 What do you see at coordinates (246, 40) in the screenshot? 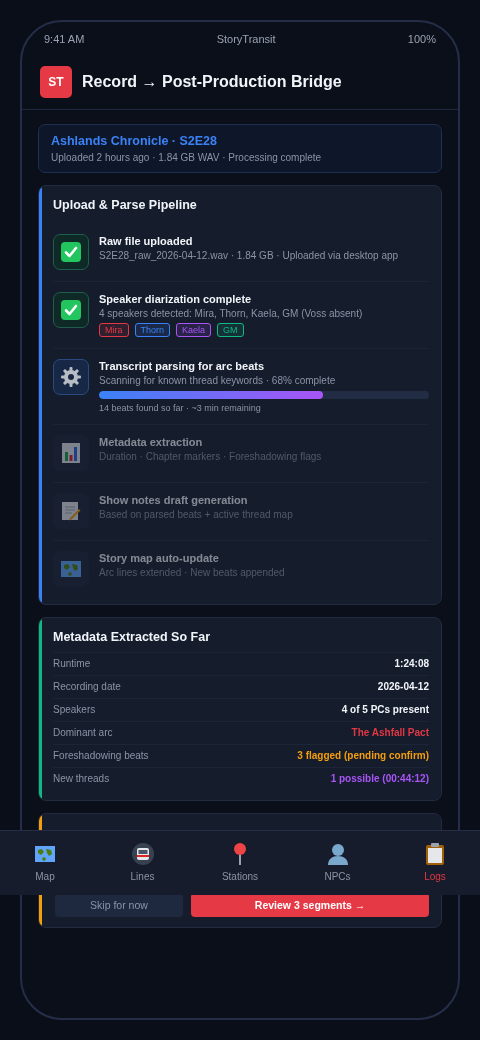
I see `app-name: StoryTransit` at bounding box center [246, 40].